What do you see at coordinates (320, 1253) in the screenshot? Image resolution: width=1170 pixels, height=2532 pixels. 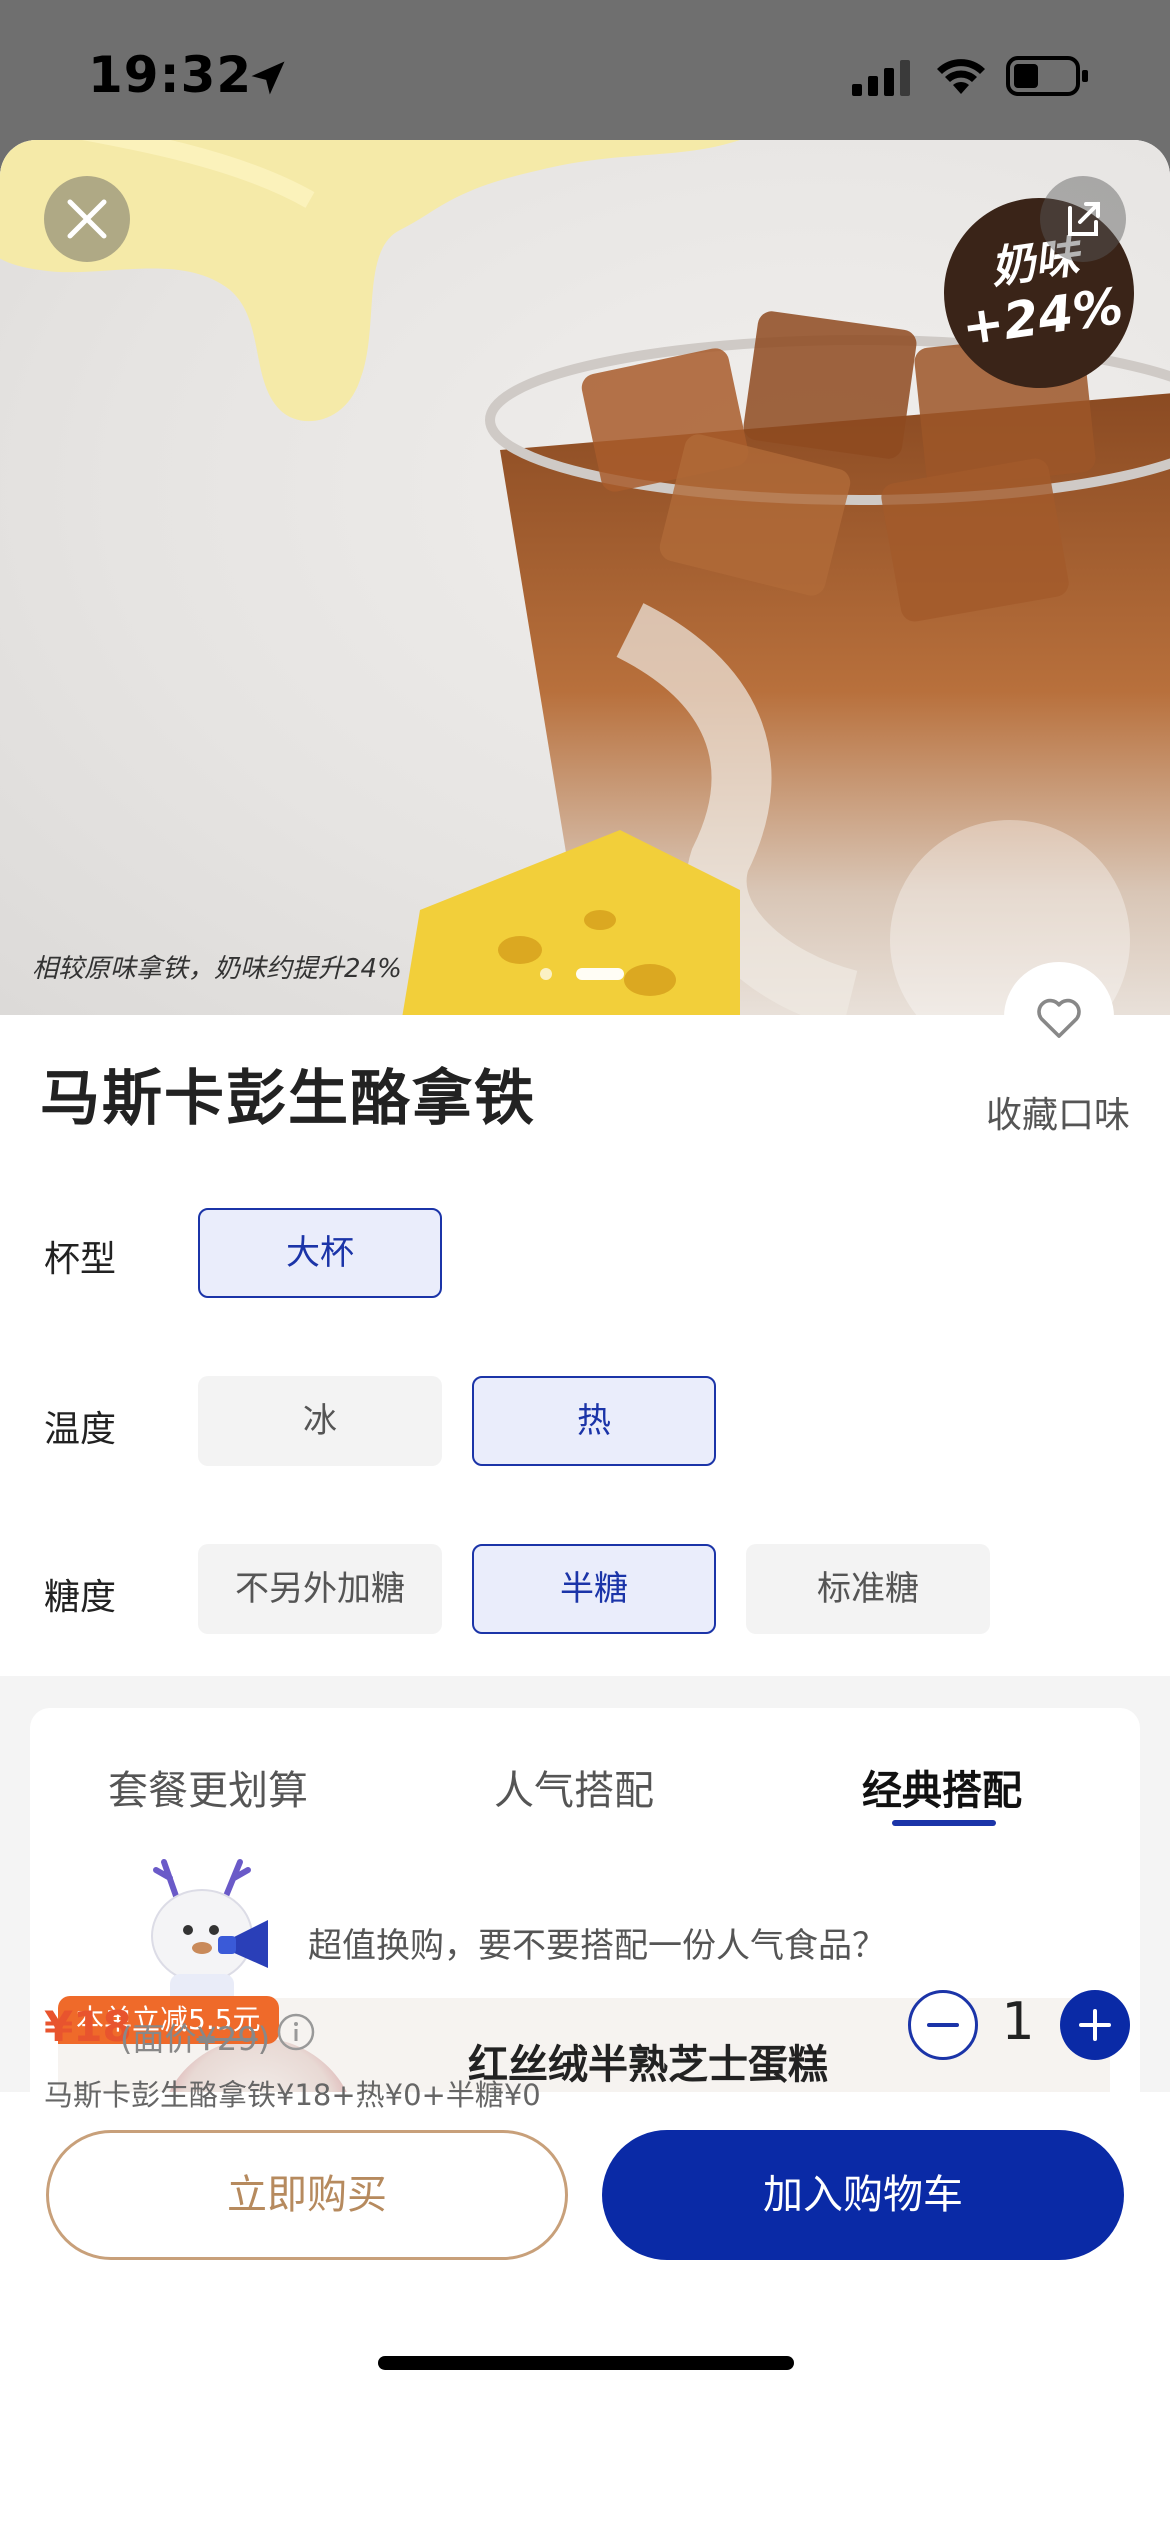 I see `cup-option-large: 大杯` at bounding box center [320, 1253].